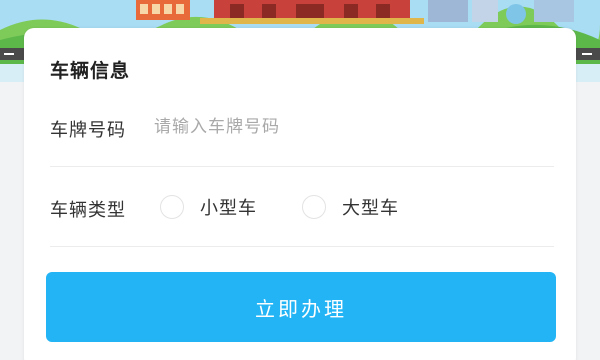 This screenshot has width=600, height=360. What do you see at coordinates (88, 210) in the screenshot?
I see `vehicle-type-label: 车辆类型` at bounding box center [88, 210].